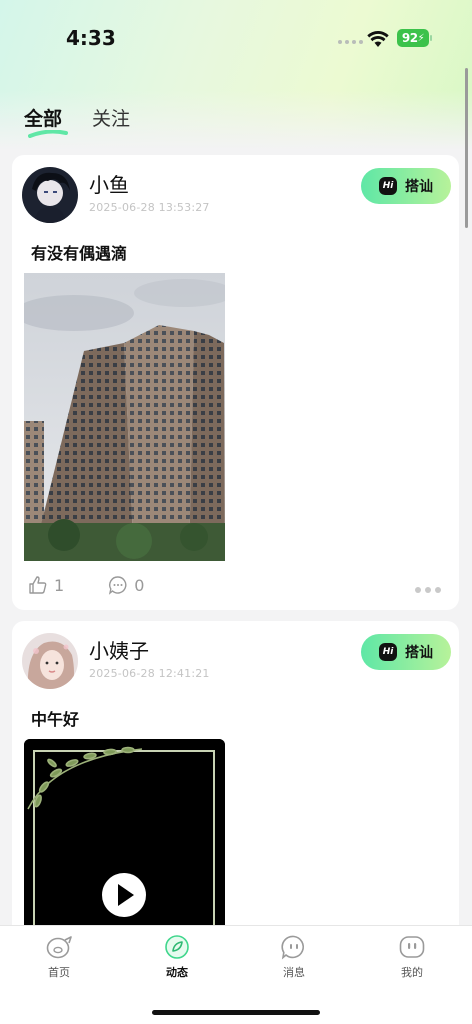  What do you see at coordinates (79, 253) in the screenshot?
I see `post-text: 有没有偶遇滴` at bounding box center [79, 253].